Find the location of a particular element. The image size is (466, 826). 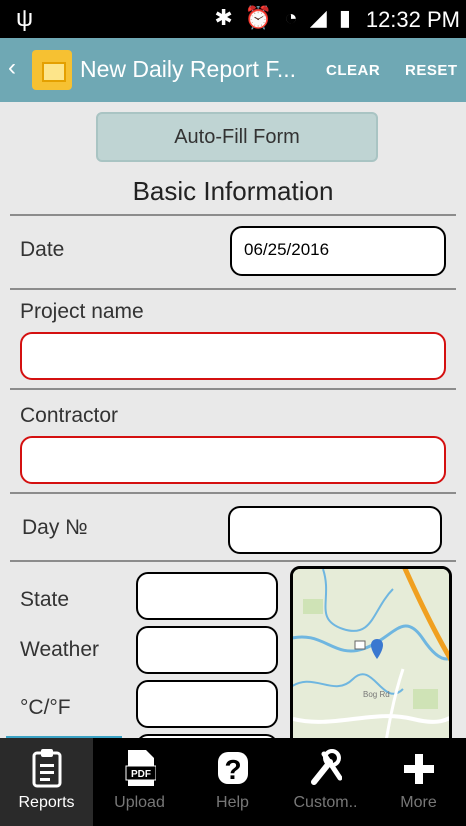

bottom-nav: Reports PDF Upload ? Help Custom.. More is located at coordinates (233, 782).